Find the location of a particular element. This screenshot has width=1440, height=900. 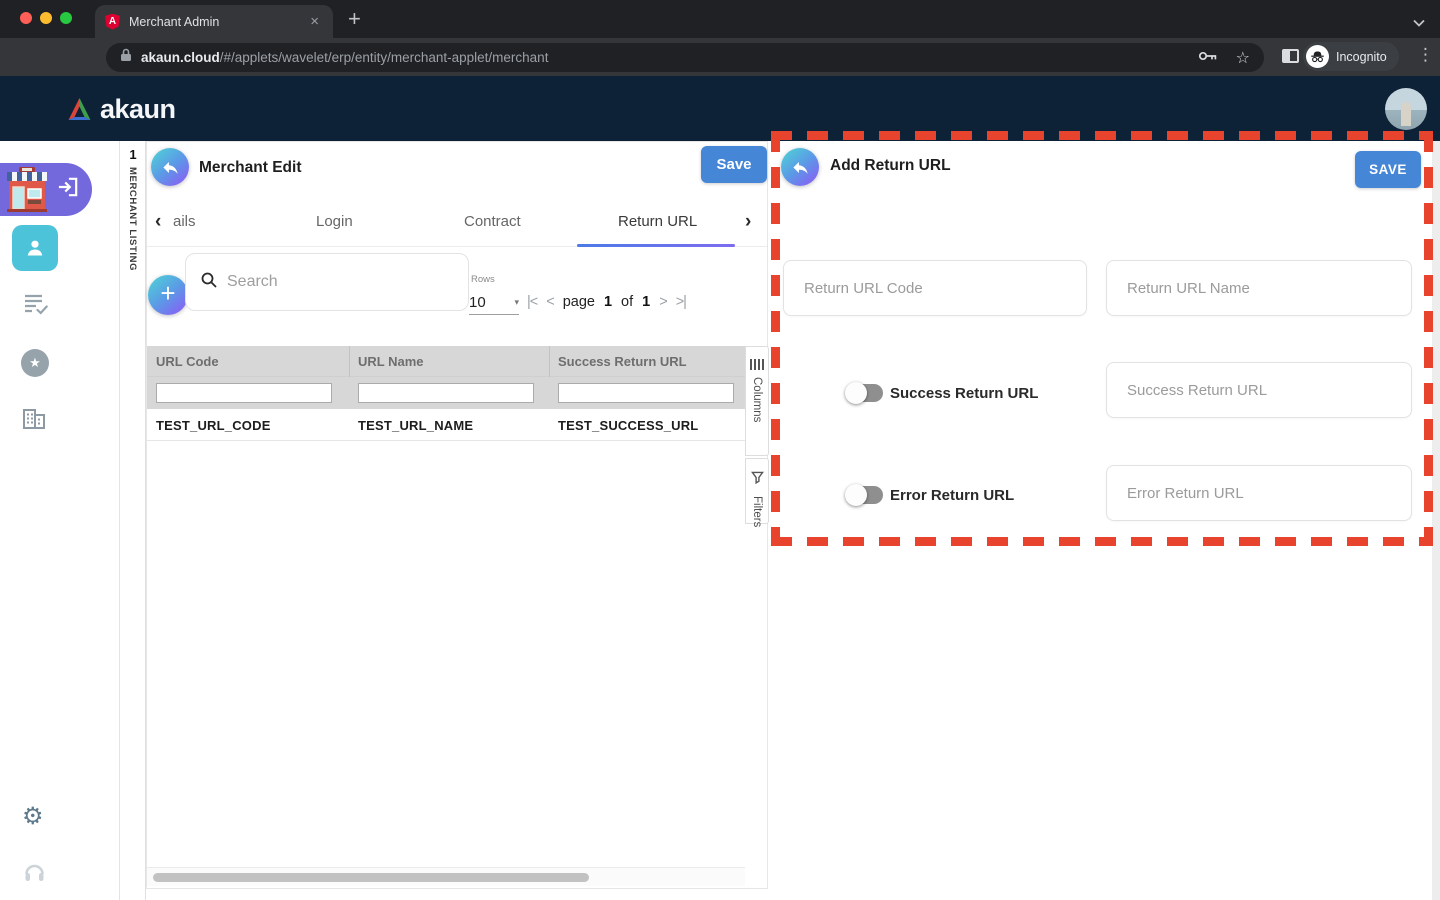

incognito-icon is located at coordinates (1317, 56).